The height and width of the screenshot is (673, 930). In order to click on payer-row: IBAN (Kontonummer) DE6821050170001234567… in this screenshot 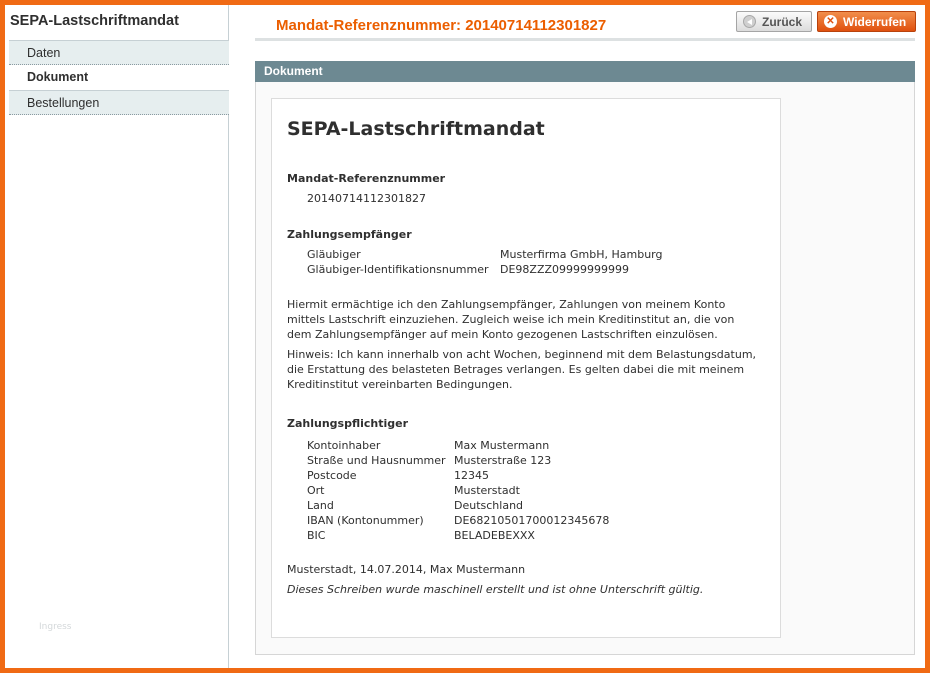, I will do `click(458, 520)`.